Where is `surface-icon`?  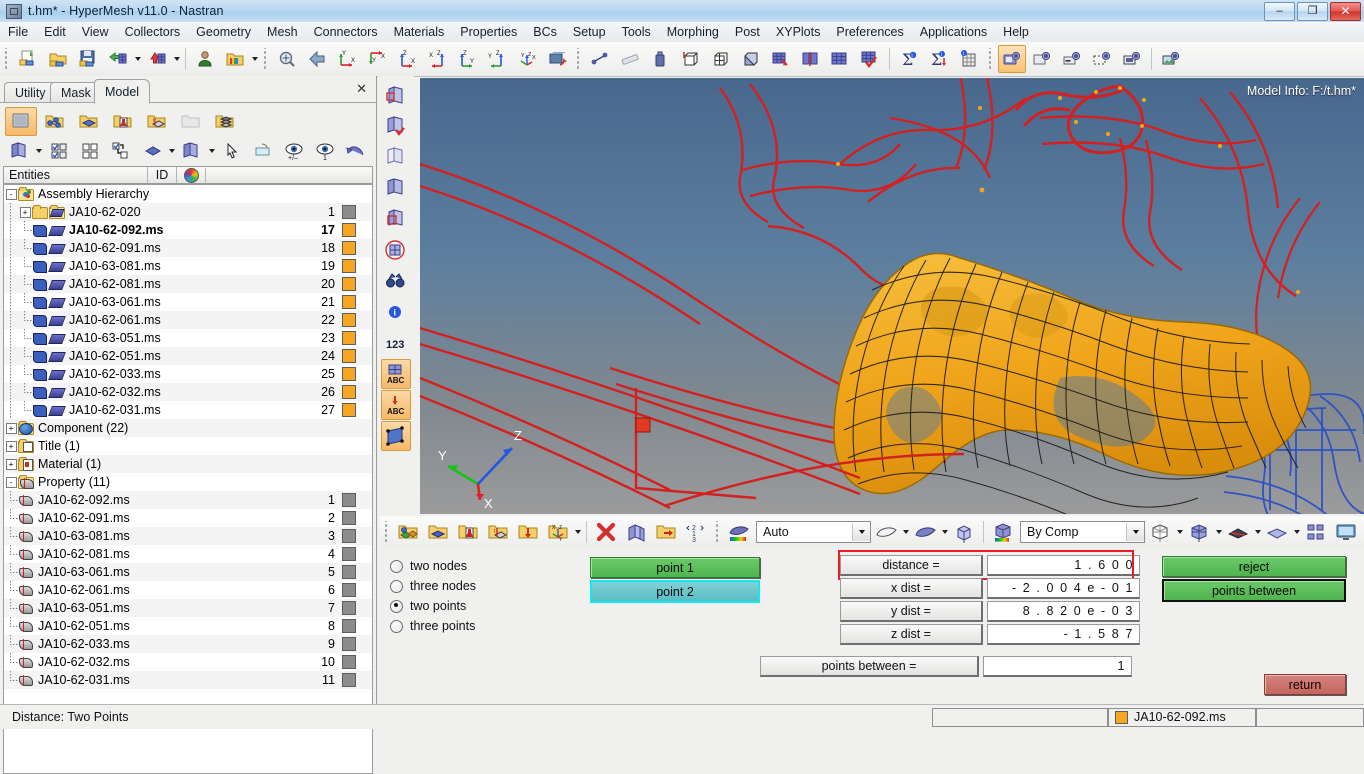 surface-icon is located at coordinates (396, 436).